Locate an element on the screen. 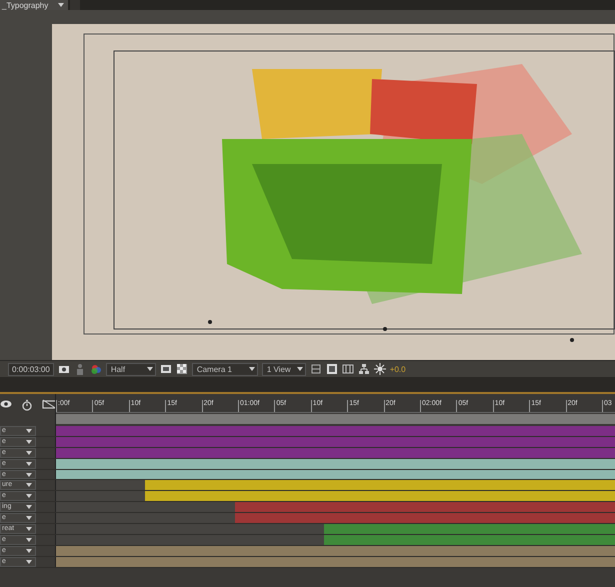 This screenshot has width=615, height=587. stopwatch-icon is located at coordinates (27, 405).